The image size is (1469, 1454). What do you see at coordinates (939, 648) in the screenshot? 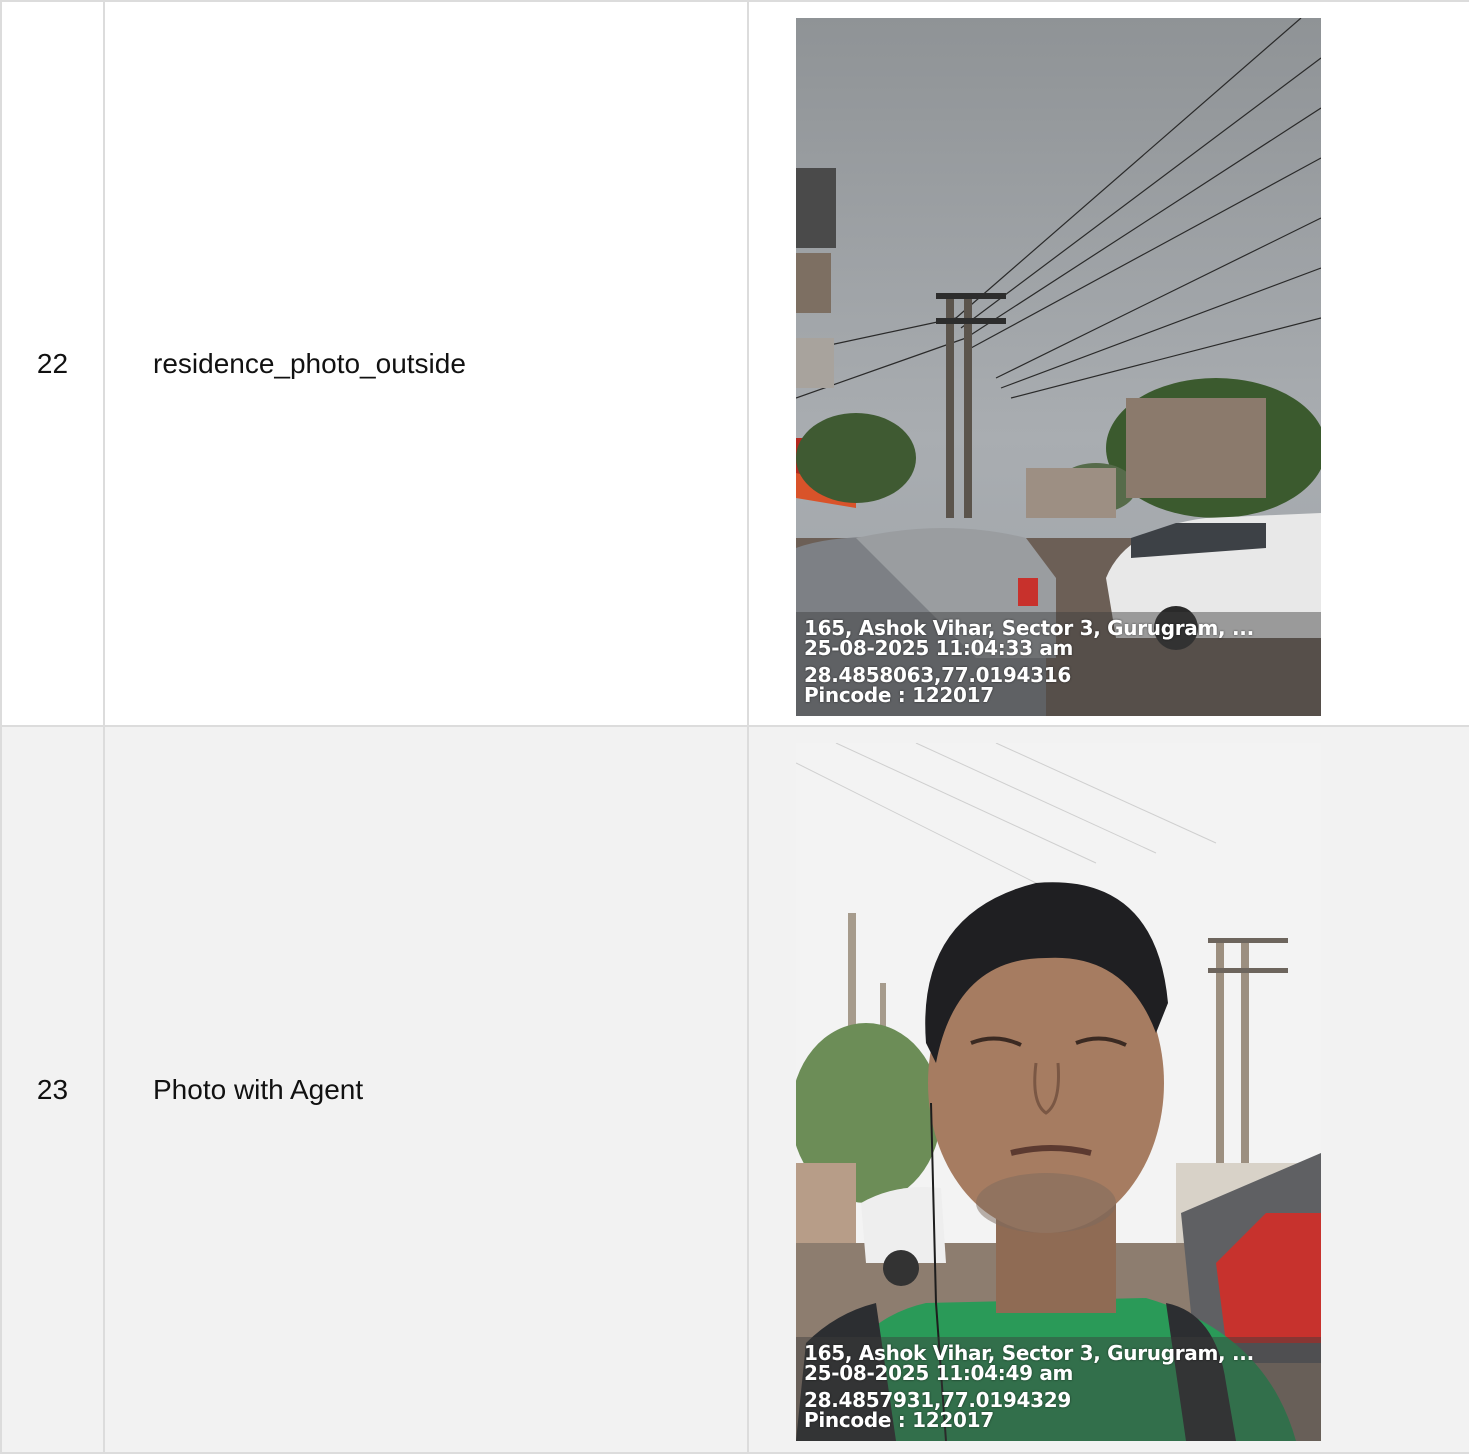
I see `stamp-datetime: 25-08-2025 11:04:33 am` at bounding box center [939, 648].